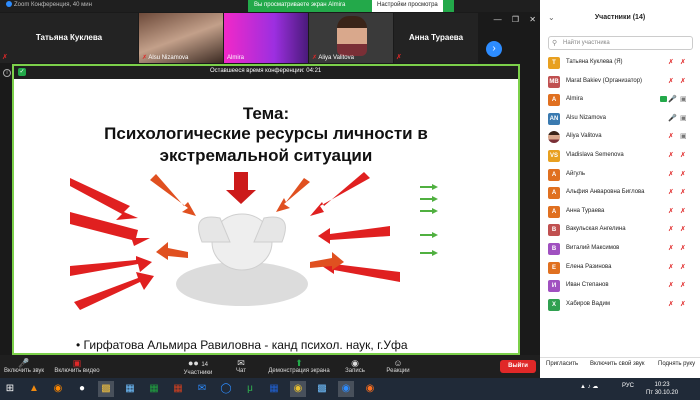  Describe the element at coordinates (620, 305) in the screenshot. I see `participant-row: Х Хабиров Вадим ✗ ✗` at that location.